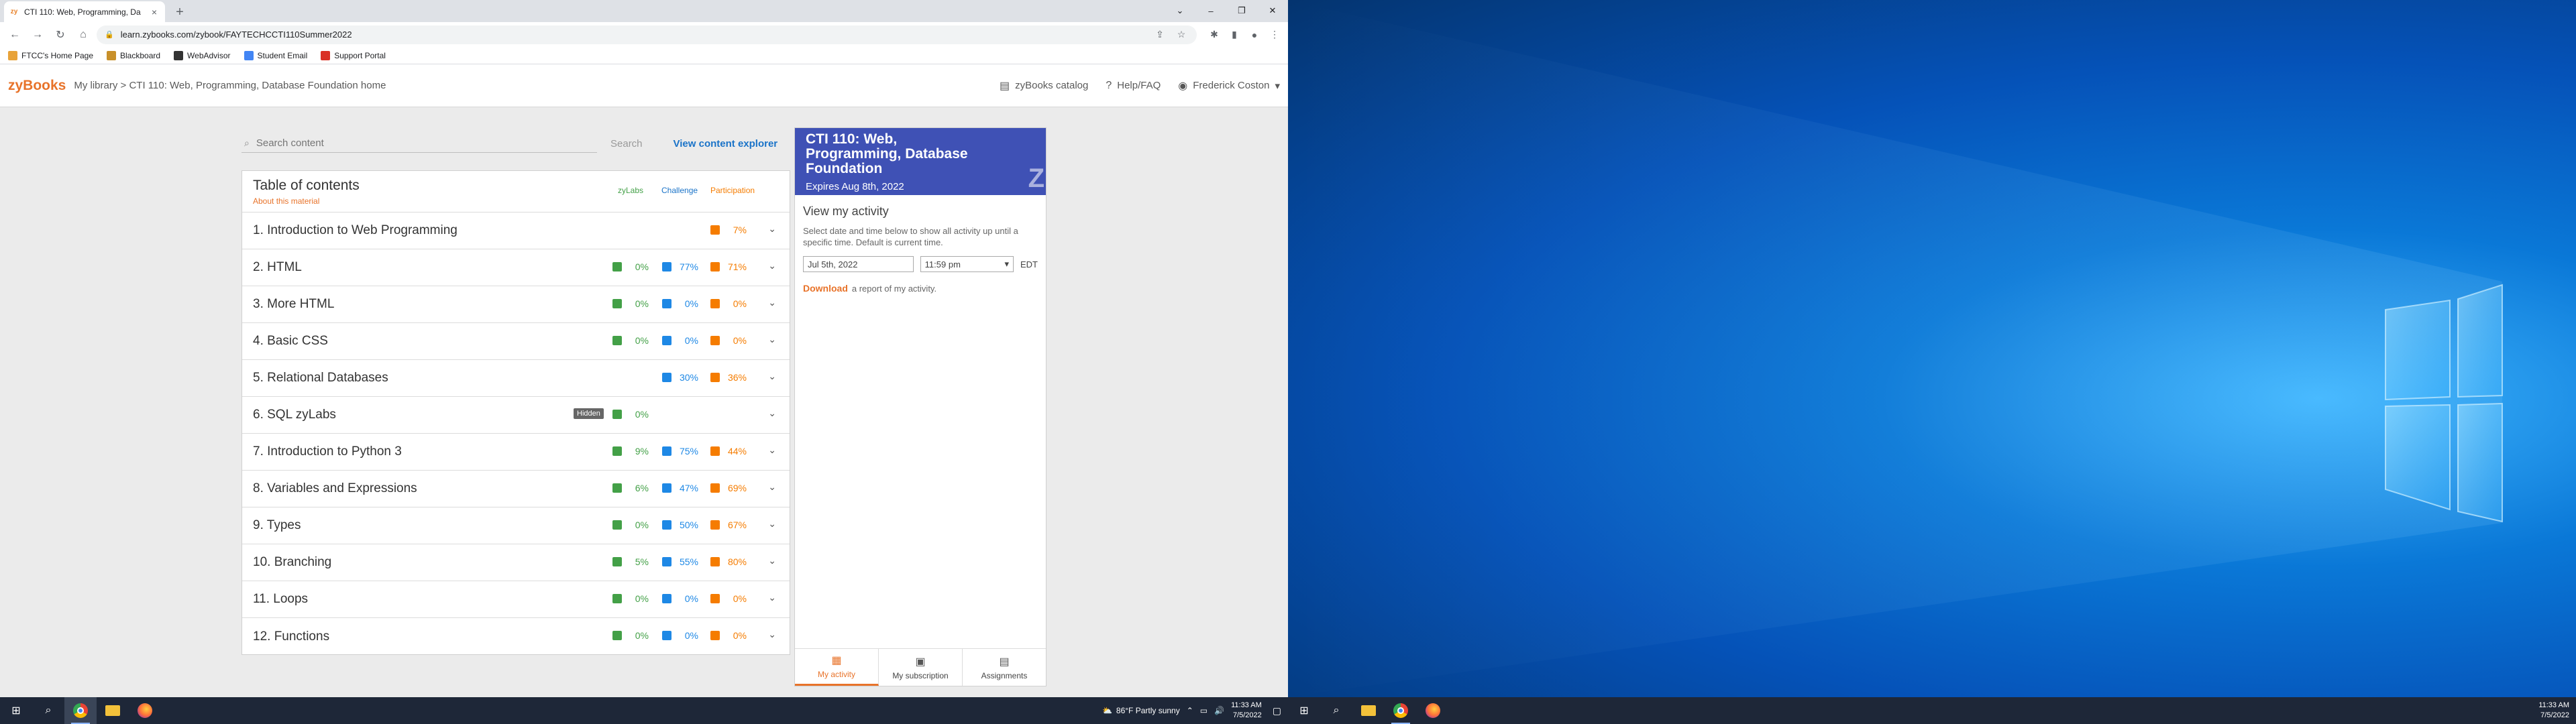 This screenshot has width=2576, height=724. What do you see at coordinates (14, 34) in the screenshot?
I see `back-button: ←` at bounding box center [14, 34].